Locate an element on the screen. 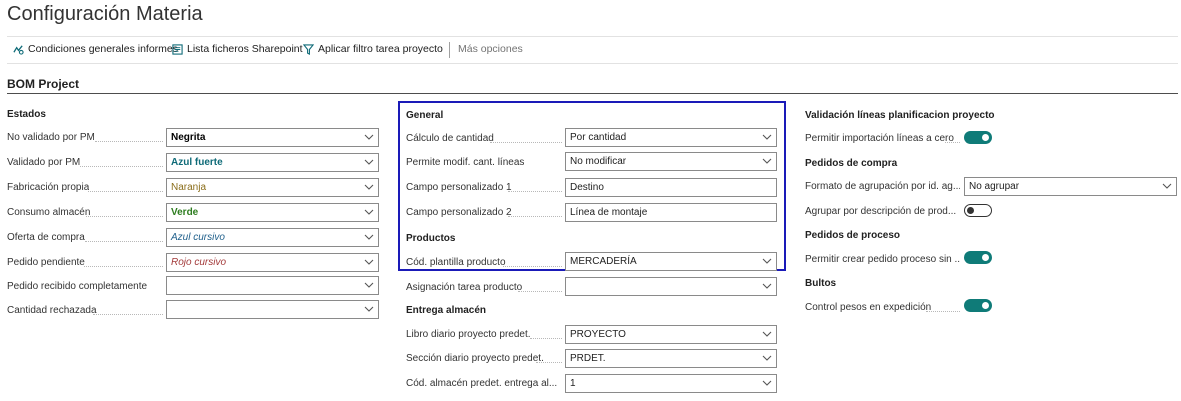 The image size is (1181, 401). agrupar-descripcion-toggle is located at coordinates (978, 210).